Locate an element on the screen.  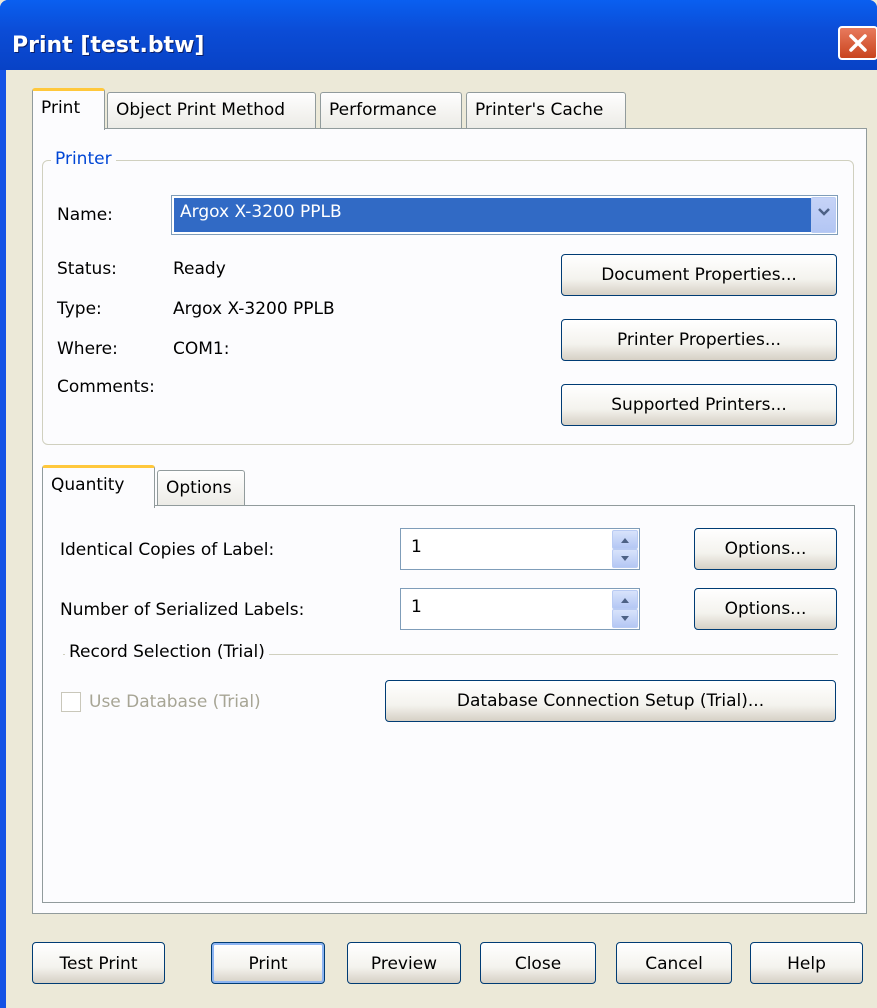
help-button: Help is located at coordinates (806, 963).